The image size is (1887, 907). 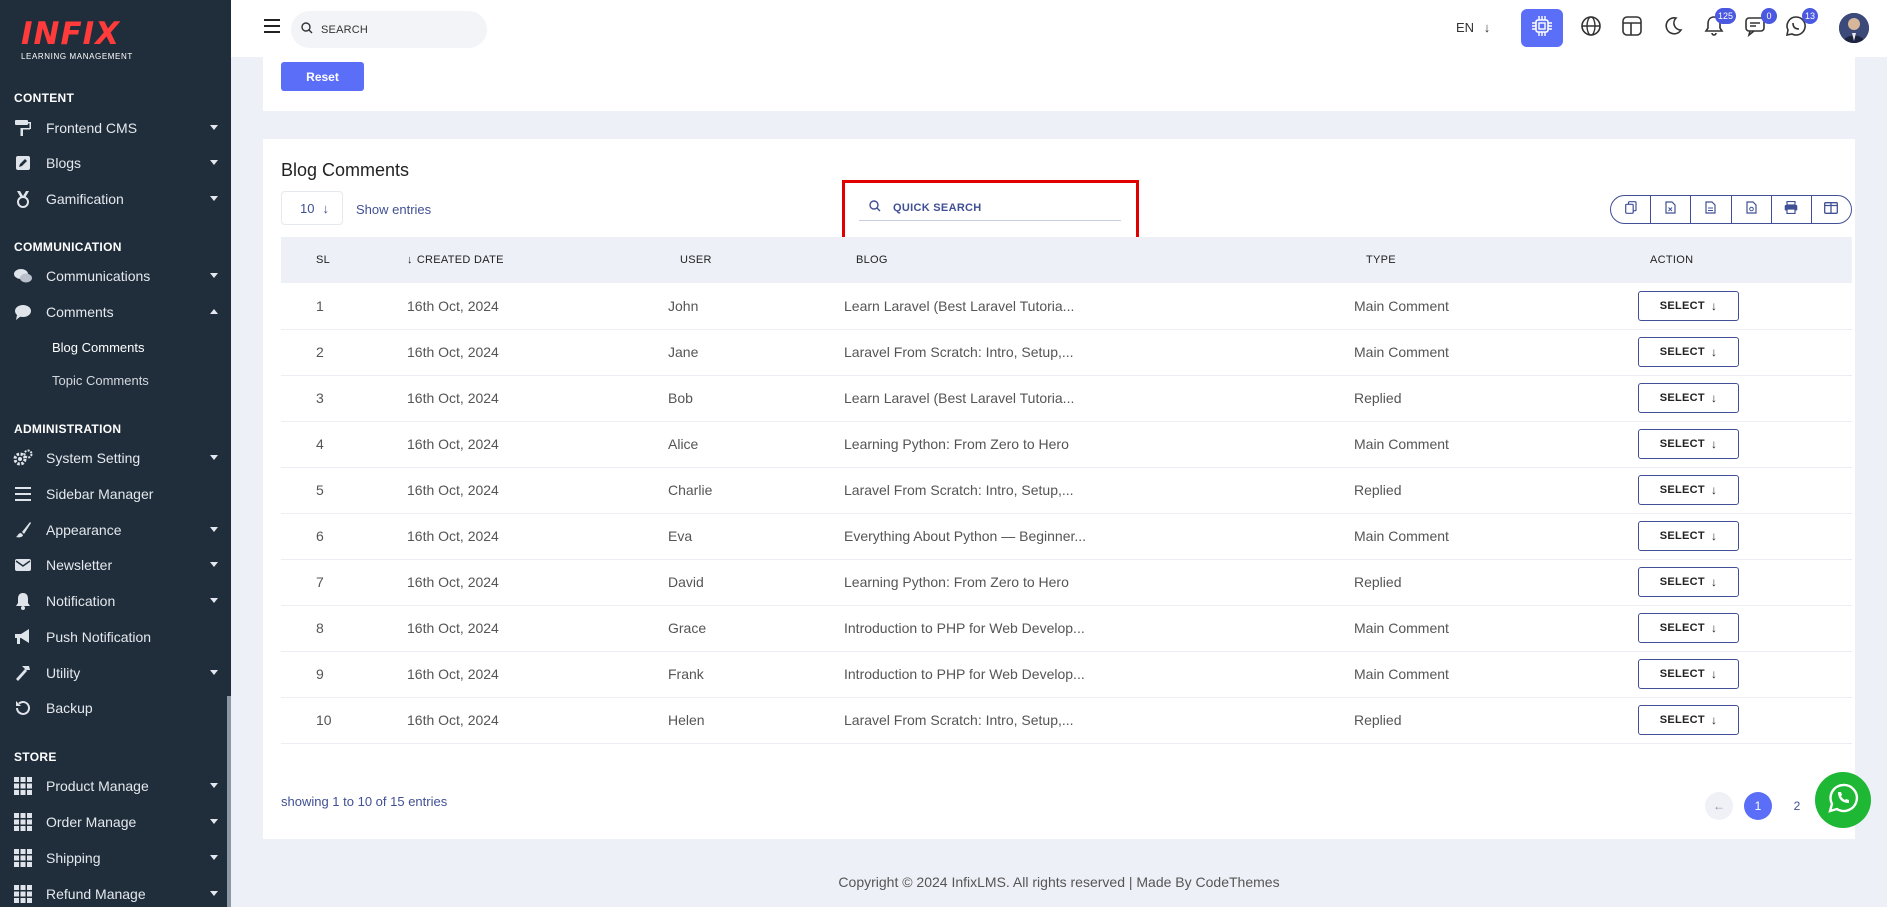 I want to click on sidebar-item-blog-comments: Blog Comments, so click(x=98, y=347).